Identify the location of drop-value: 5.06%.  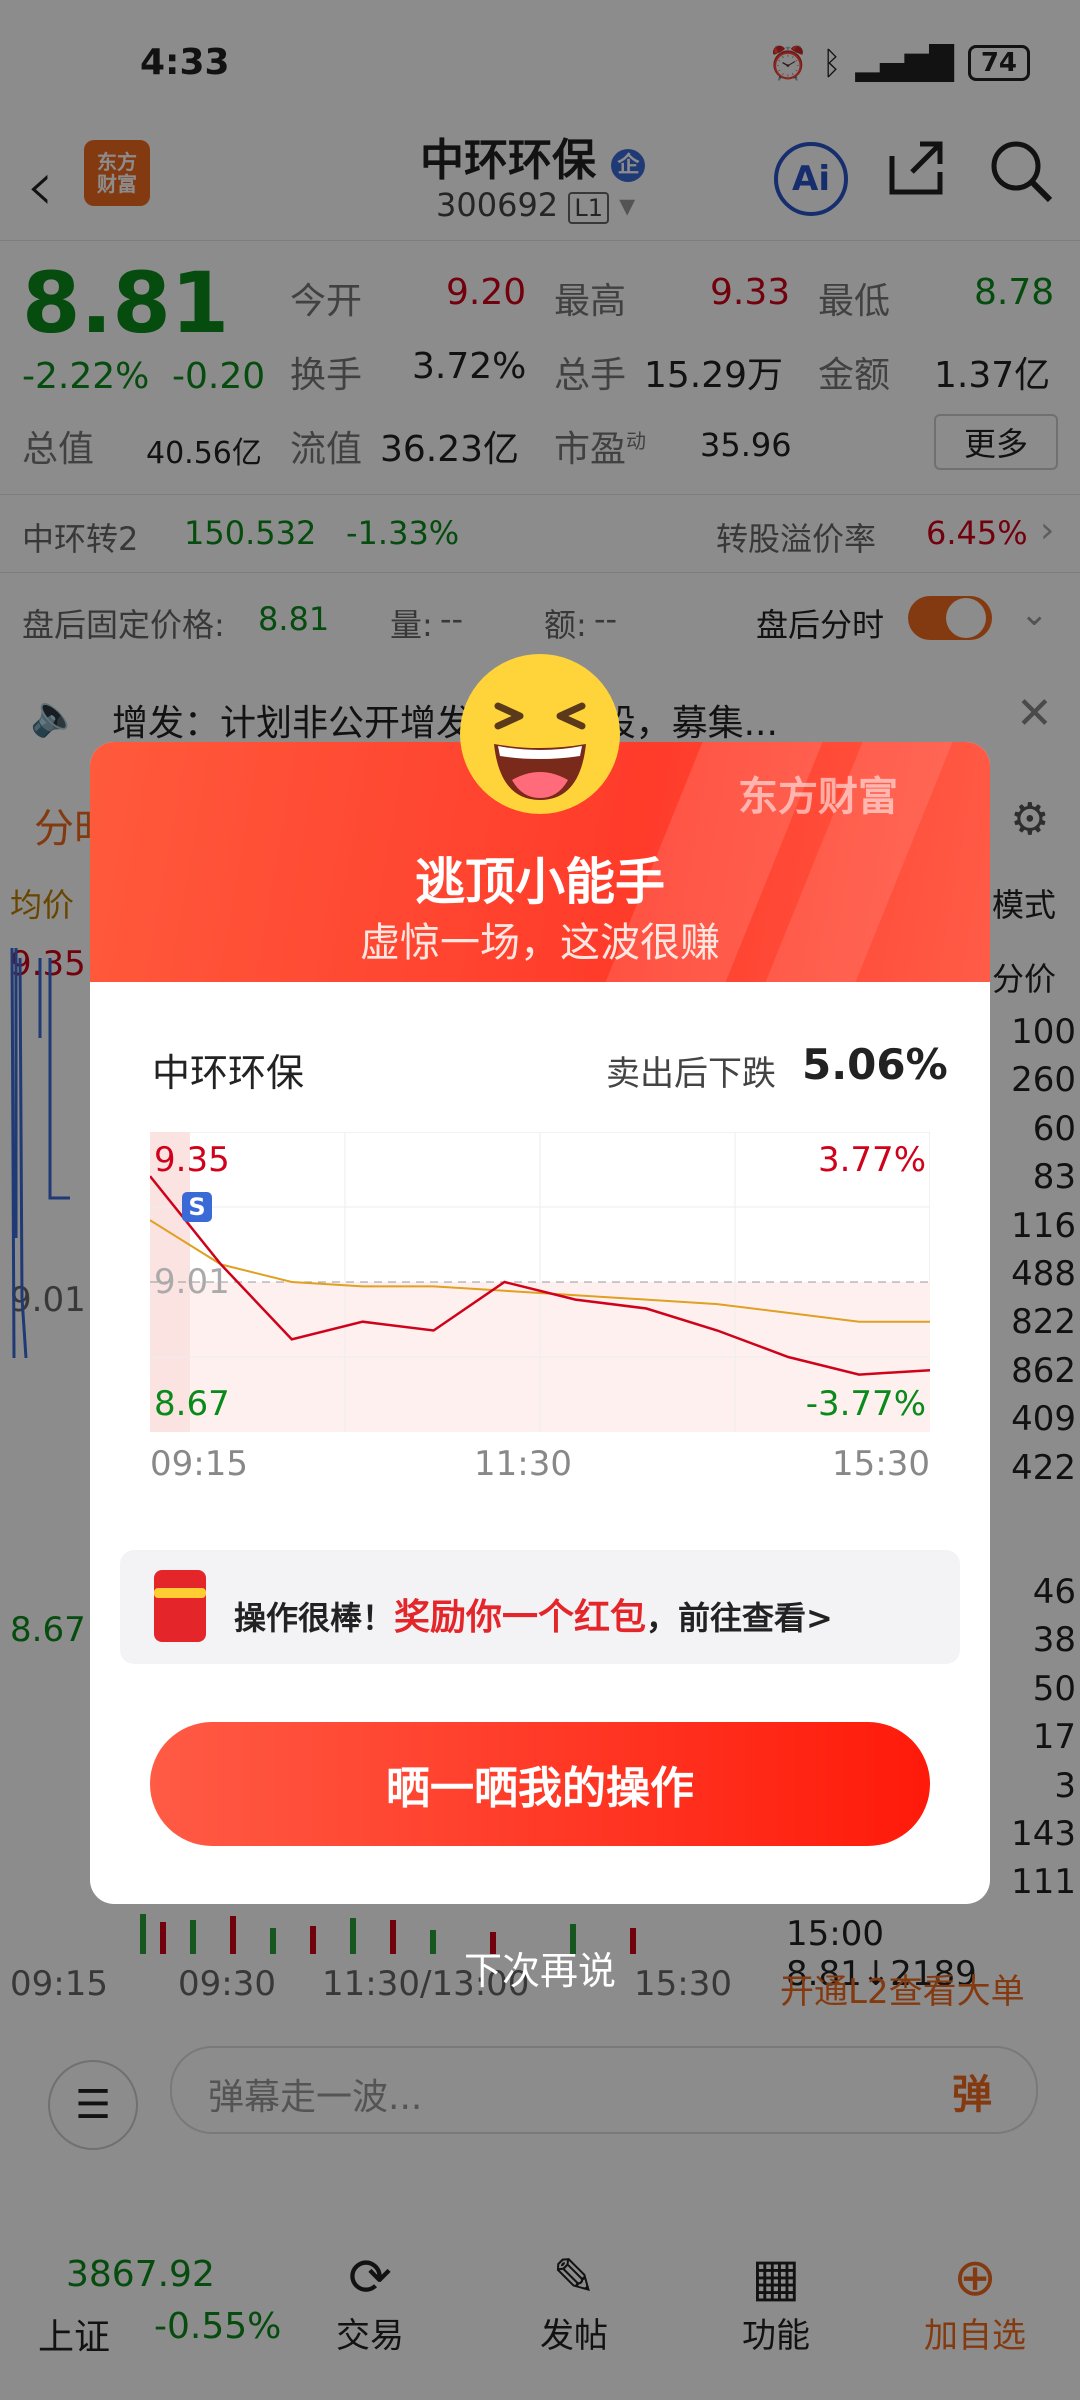
(875, 1064).